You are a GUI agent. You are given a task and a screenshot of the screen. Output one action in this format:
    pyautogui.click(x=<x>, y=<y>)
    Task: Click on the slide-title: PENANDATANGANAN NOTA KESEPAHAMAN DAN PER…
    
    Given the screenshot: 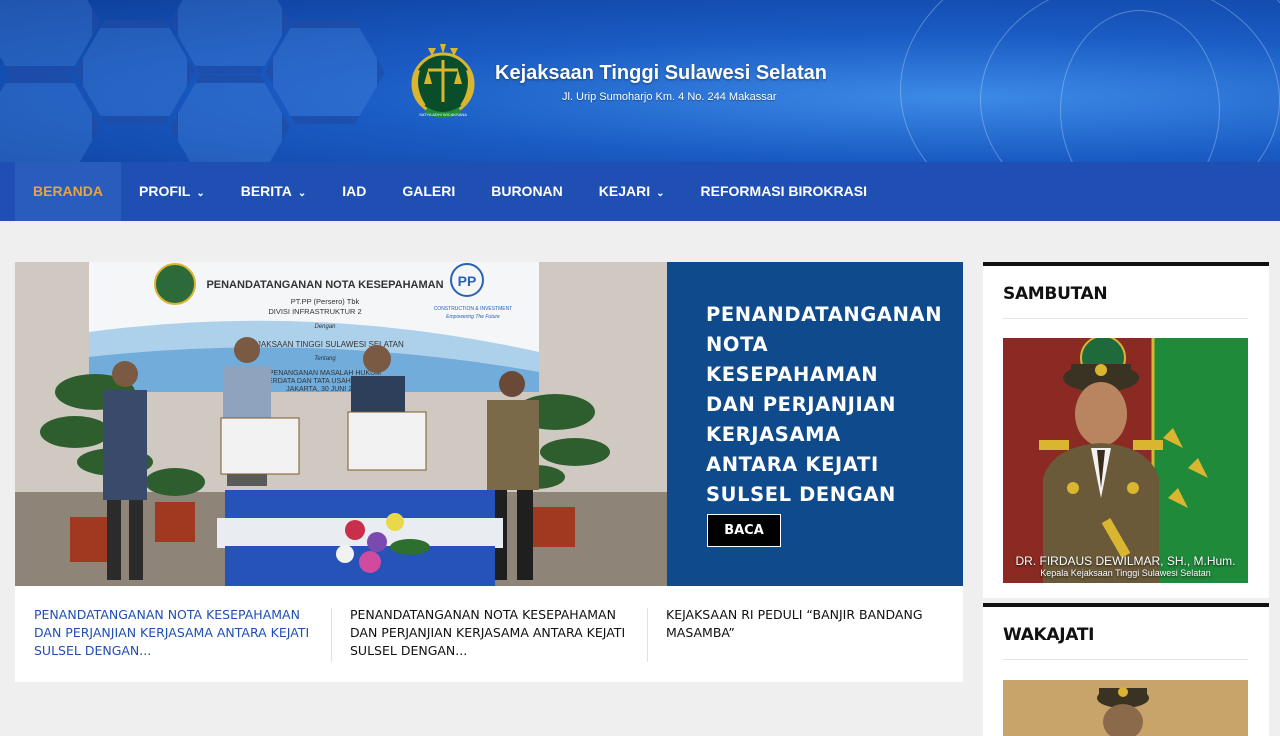 What is the action you would take?
    pyautogui.click(x=824, y=420)
    